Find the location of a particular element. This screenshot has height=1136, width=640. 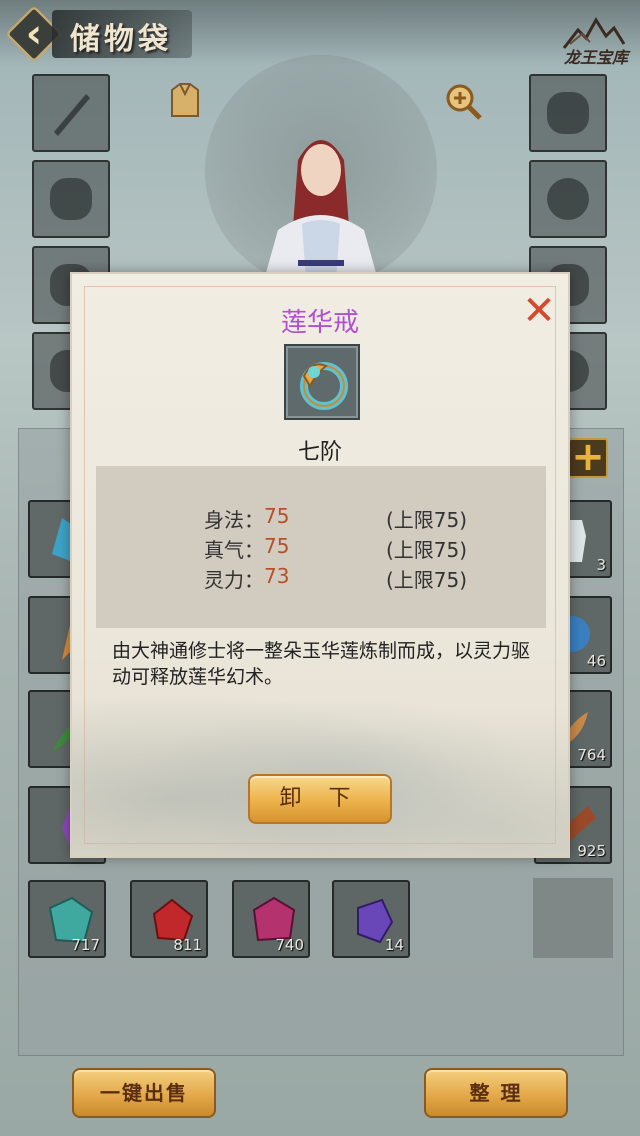

stat-row: 灵力： 73 (上限75) is located at coordinates (321, 579).